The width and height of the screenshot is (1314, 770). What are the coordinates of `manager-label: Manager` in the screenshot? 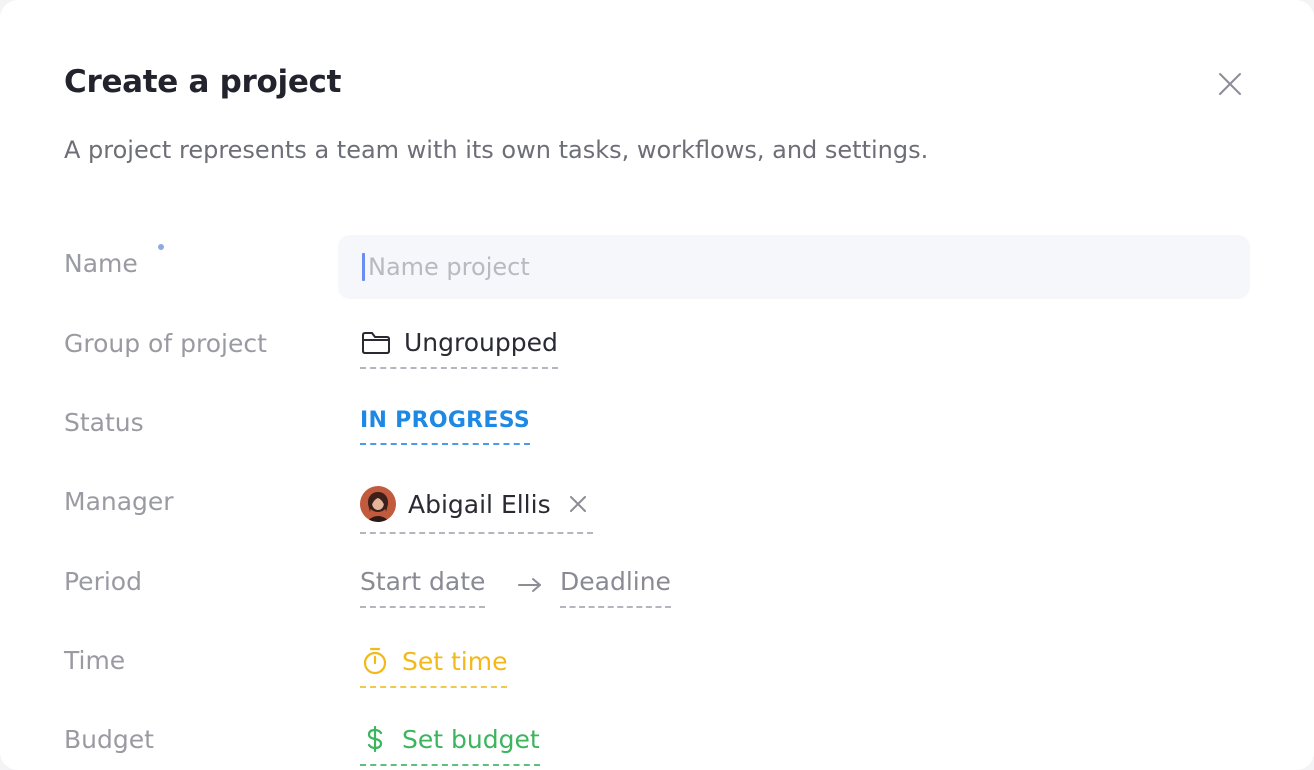 It's located at (119, 501).